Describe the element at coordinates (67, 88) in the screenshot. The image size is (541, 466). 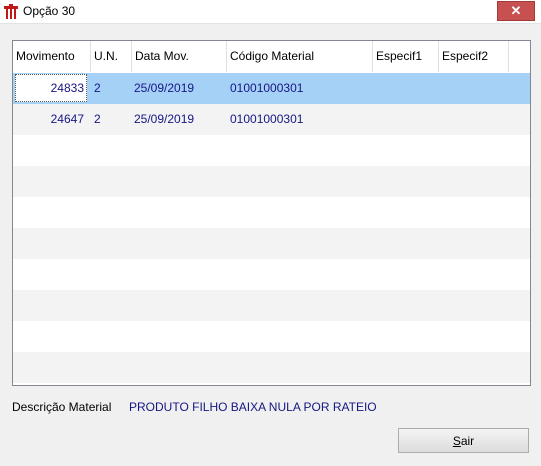
I see `cell-movimento: 24833` at that location.